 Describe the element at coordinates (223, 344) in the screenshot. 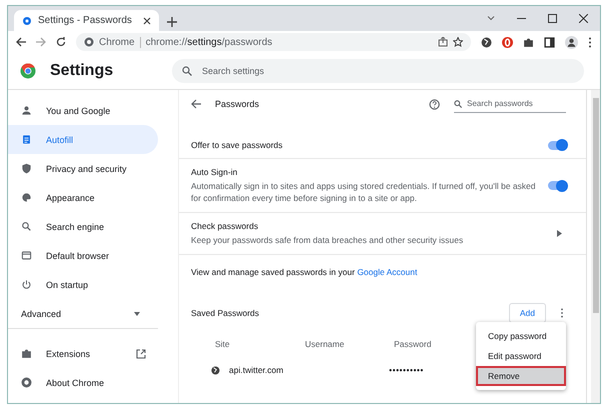

I see `column-header: Site` at that location.